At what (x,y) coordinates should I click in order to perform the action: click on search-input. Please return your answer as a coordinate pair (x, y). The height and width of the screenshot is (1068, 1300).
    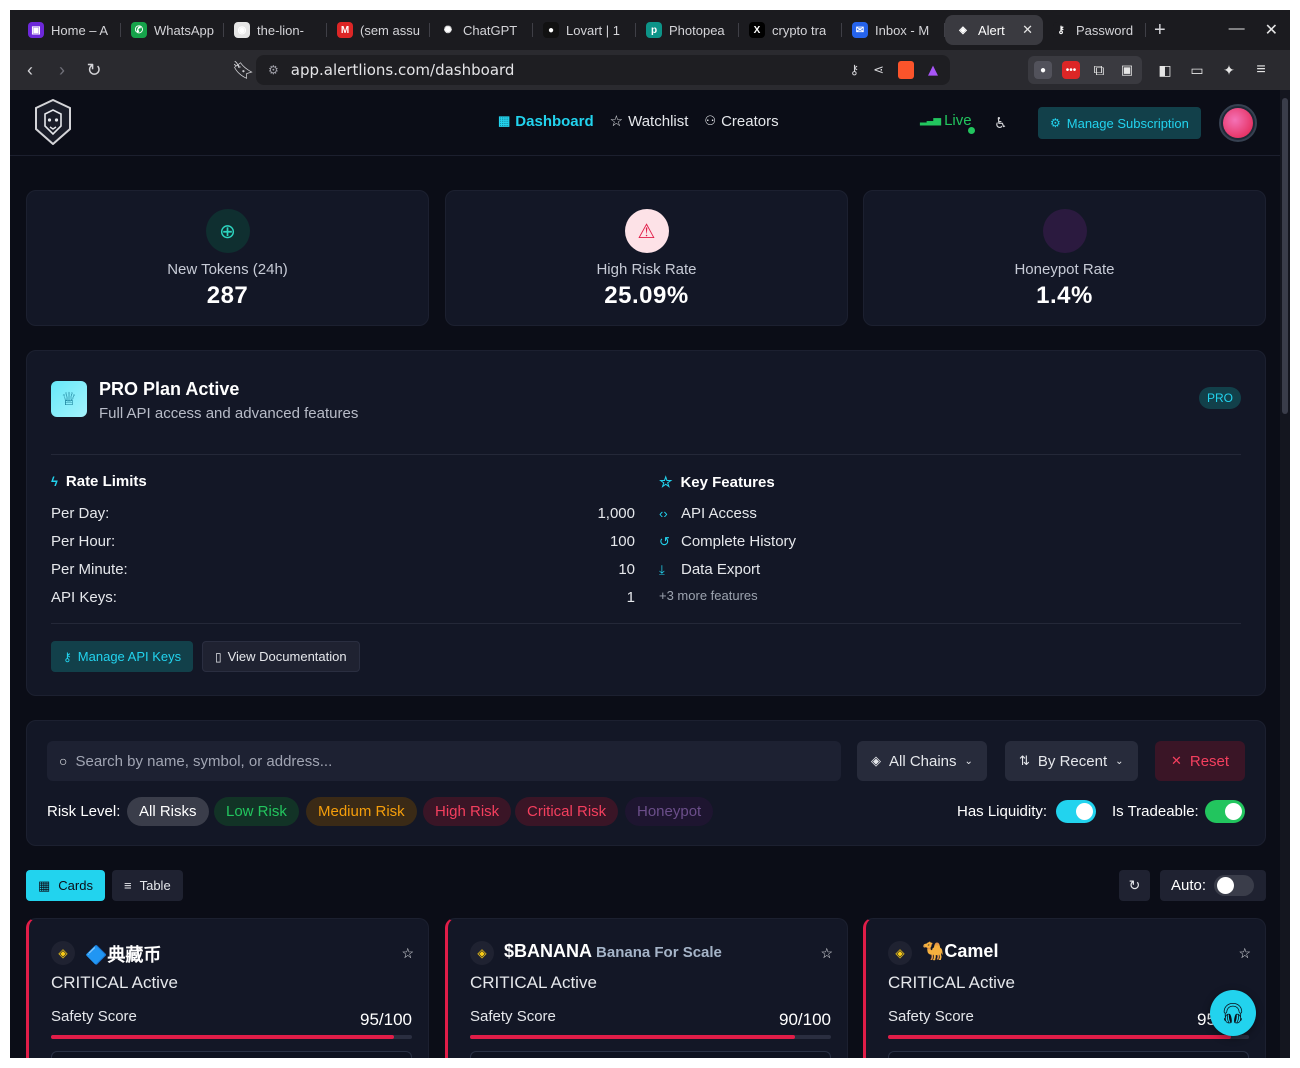
    Looking at the image, I should click on (445, 761).